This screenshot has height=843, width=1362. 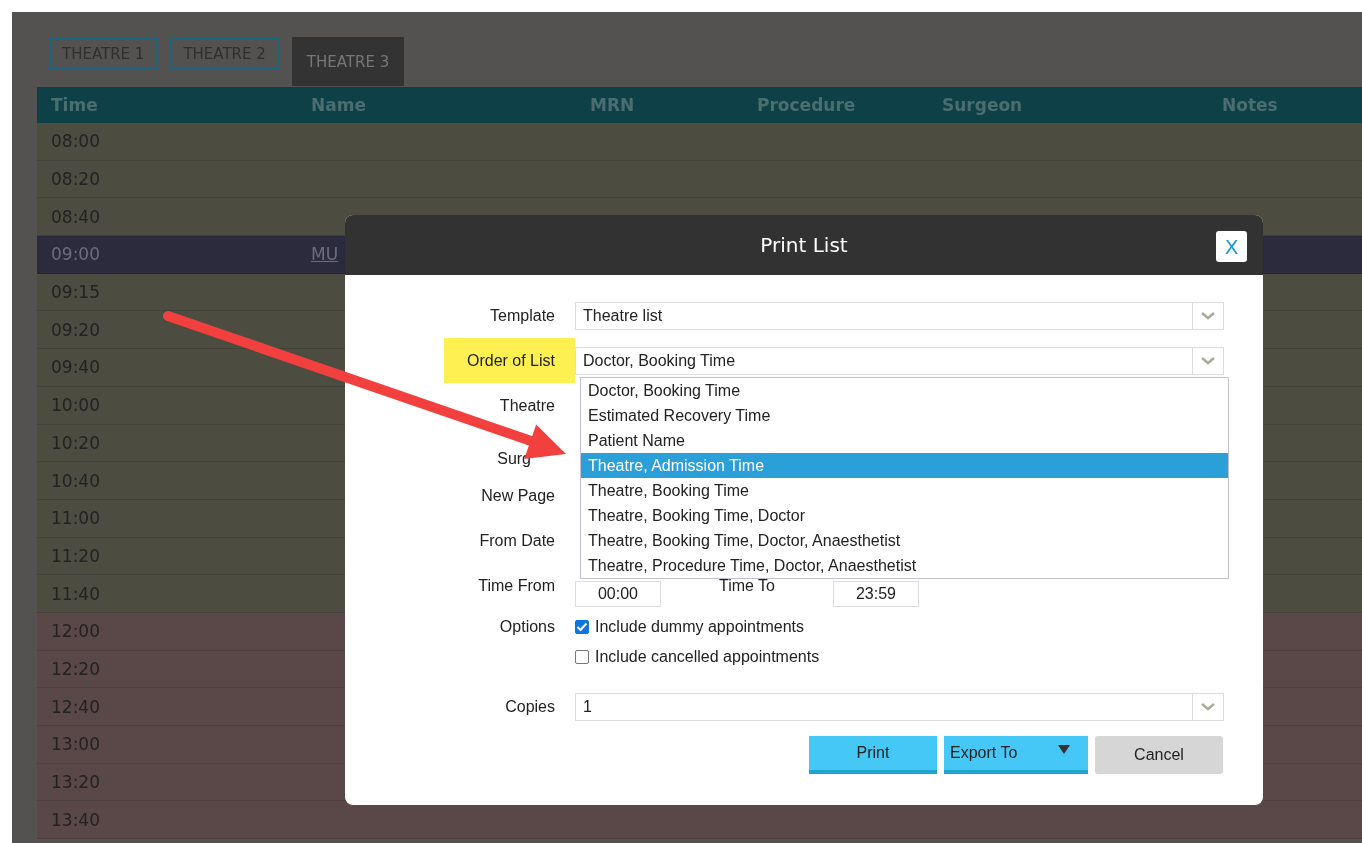 I want to click on export-menu-button: Export To, so click(x=1016, y=755).